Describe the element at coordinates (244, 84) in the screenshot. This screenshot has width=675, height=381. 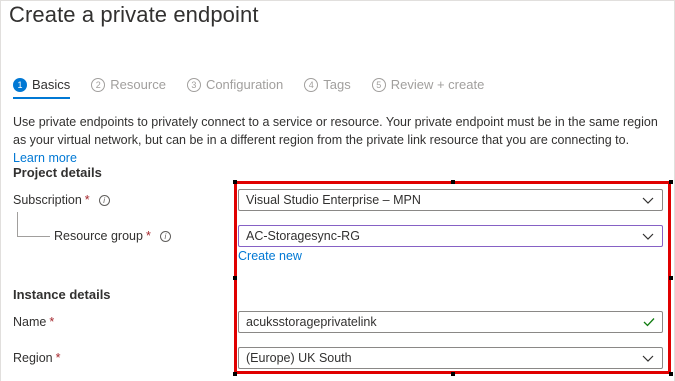
I see `tab-label: Configuration` at that location.